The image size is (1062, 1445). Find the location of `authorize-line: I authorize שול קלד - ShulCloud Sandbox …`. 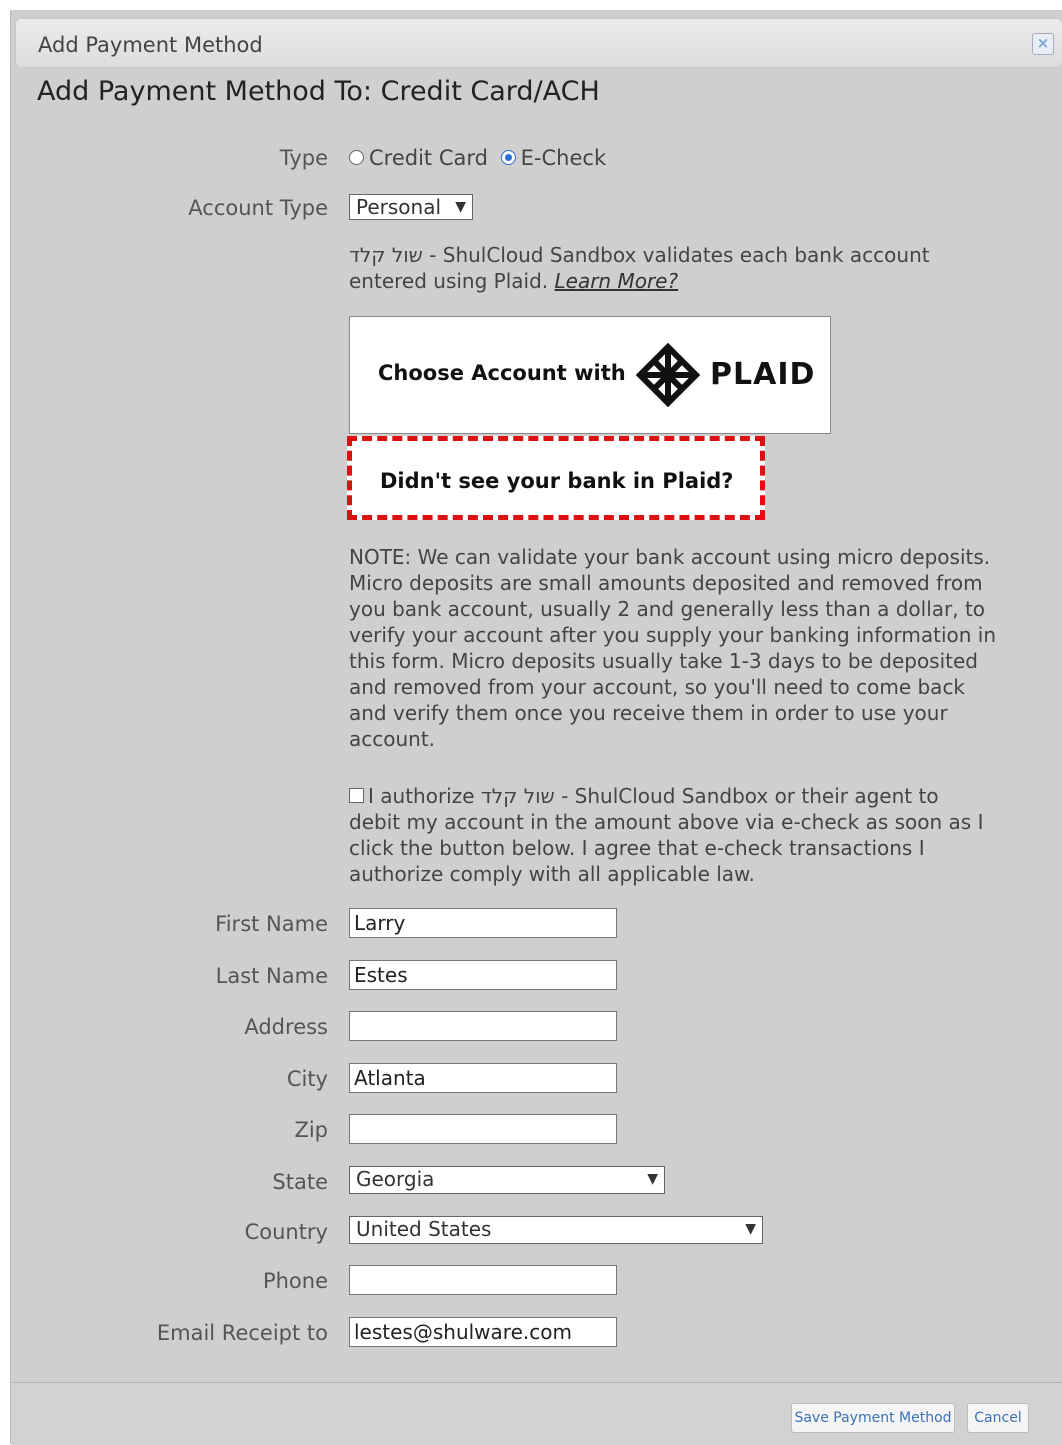

authorize-line: I authorize שול קלד - ShulCloud Sandbox … is located at coordinates (653, 796).